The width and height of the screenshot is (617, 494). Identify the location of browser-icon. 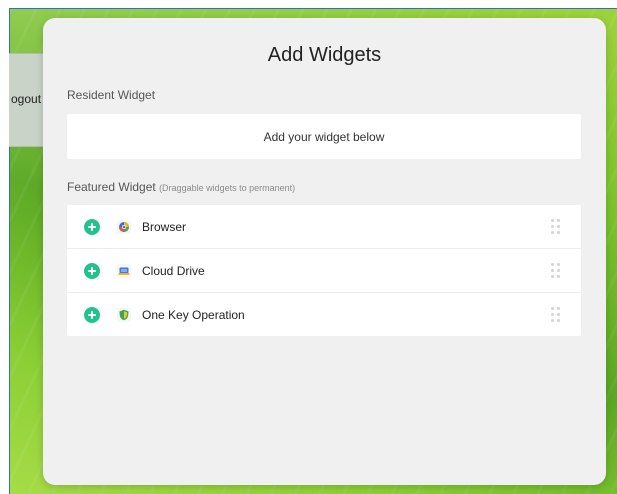
(124, 226).